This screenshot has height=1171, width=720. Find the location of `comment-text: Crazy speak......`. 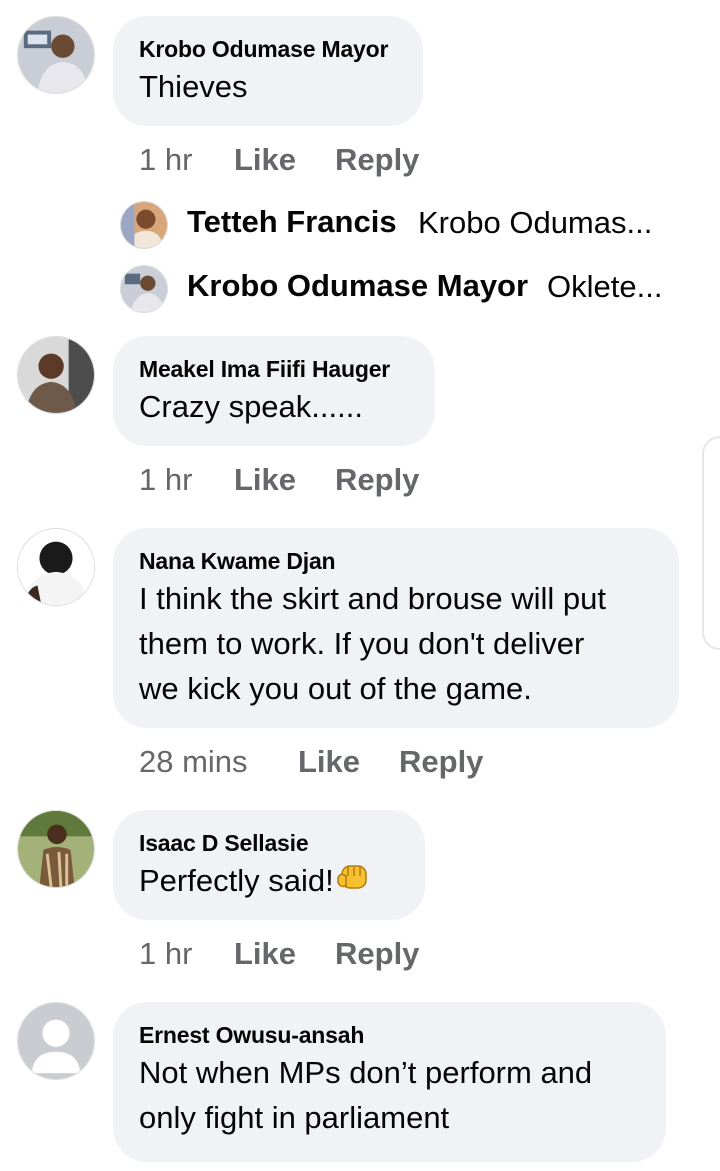

comment-text: Crazy speak...... is located at coordinates (251, 406).